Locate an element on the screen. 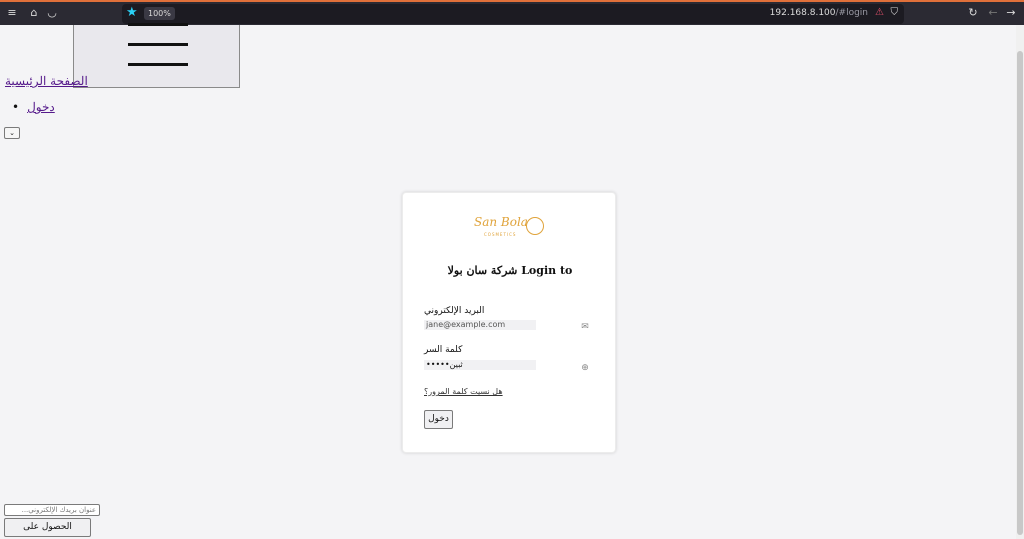 This screenshot has height=539, width=1024. url-host: 192.168.8.100 is located at coordinates (802, 13).